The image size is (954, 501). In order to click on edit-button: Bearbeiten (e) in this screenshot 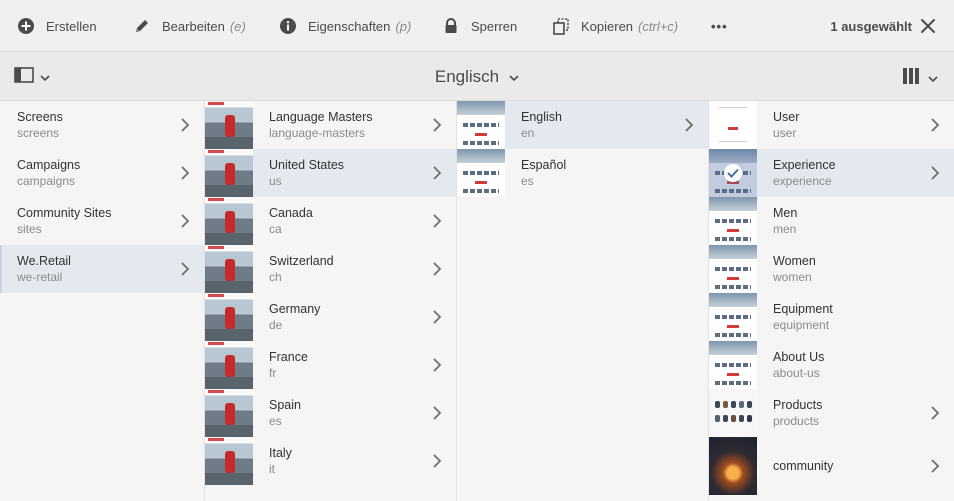, I will do `click(189, 26)`.